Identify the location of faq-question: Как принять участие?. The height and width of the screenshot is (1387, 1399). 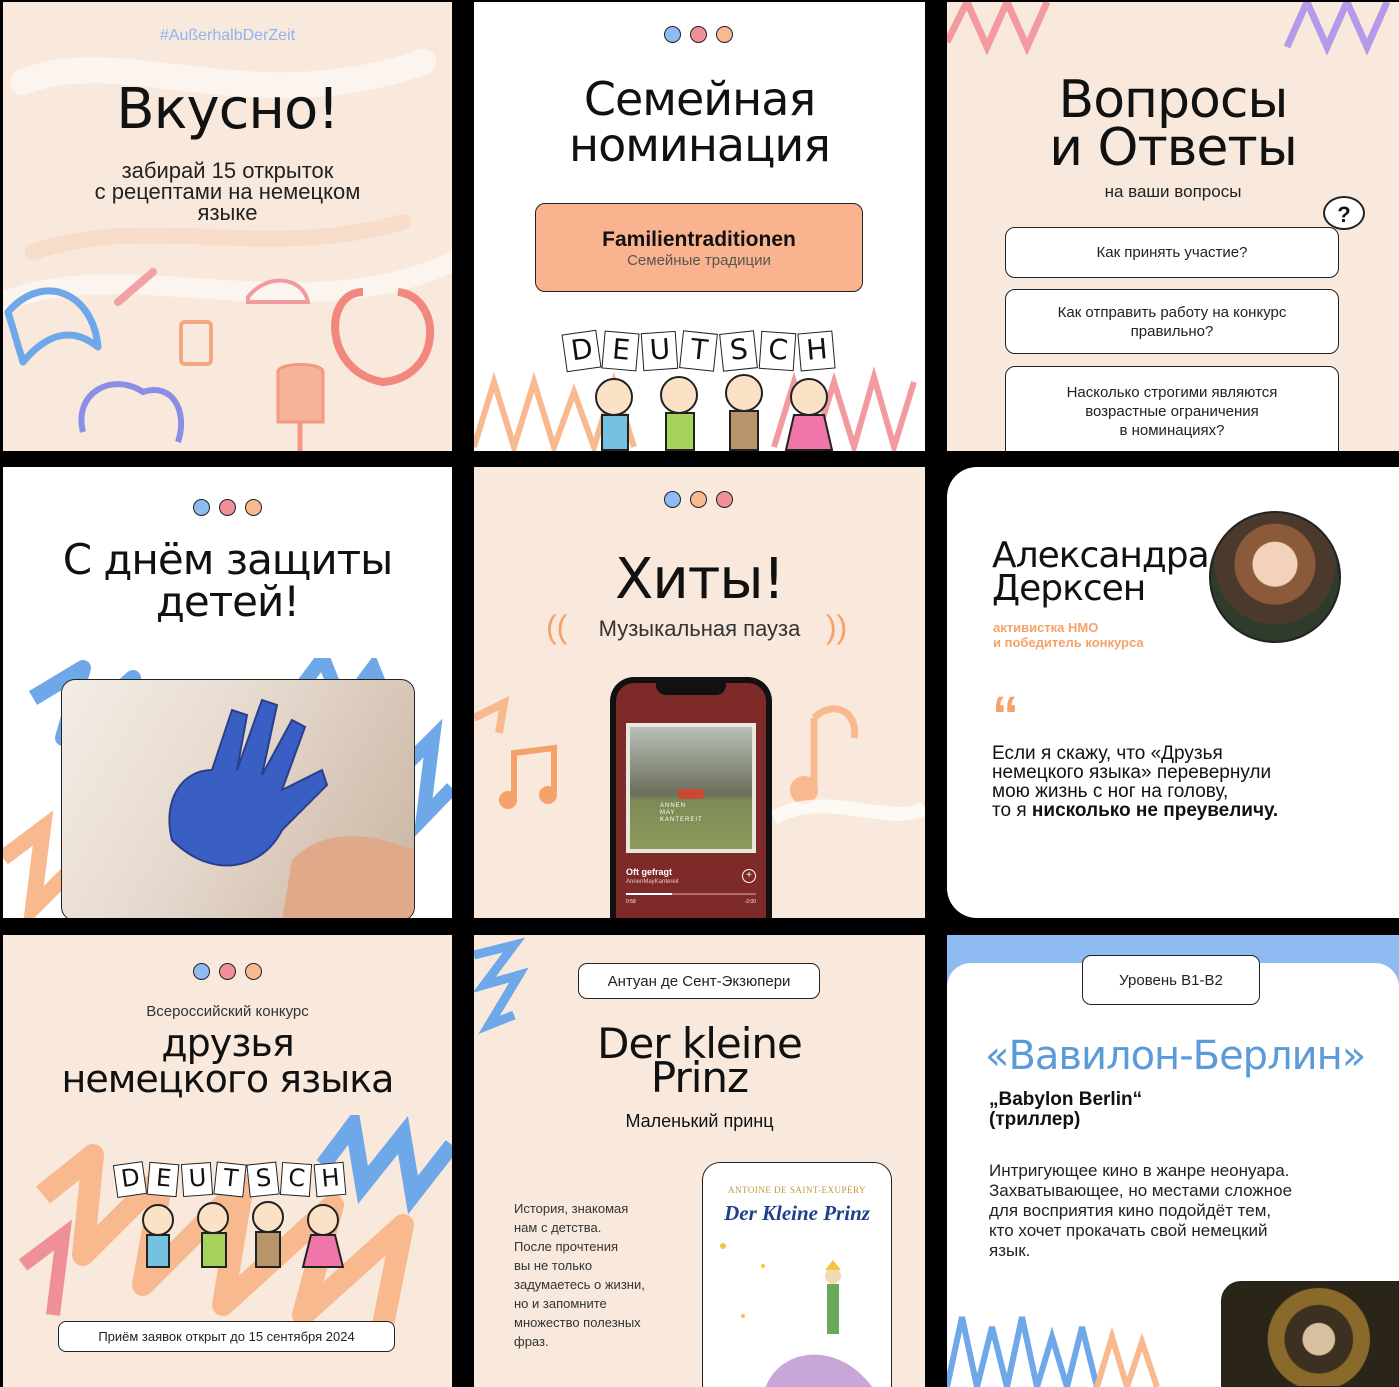
(1172, 252).